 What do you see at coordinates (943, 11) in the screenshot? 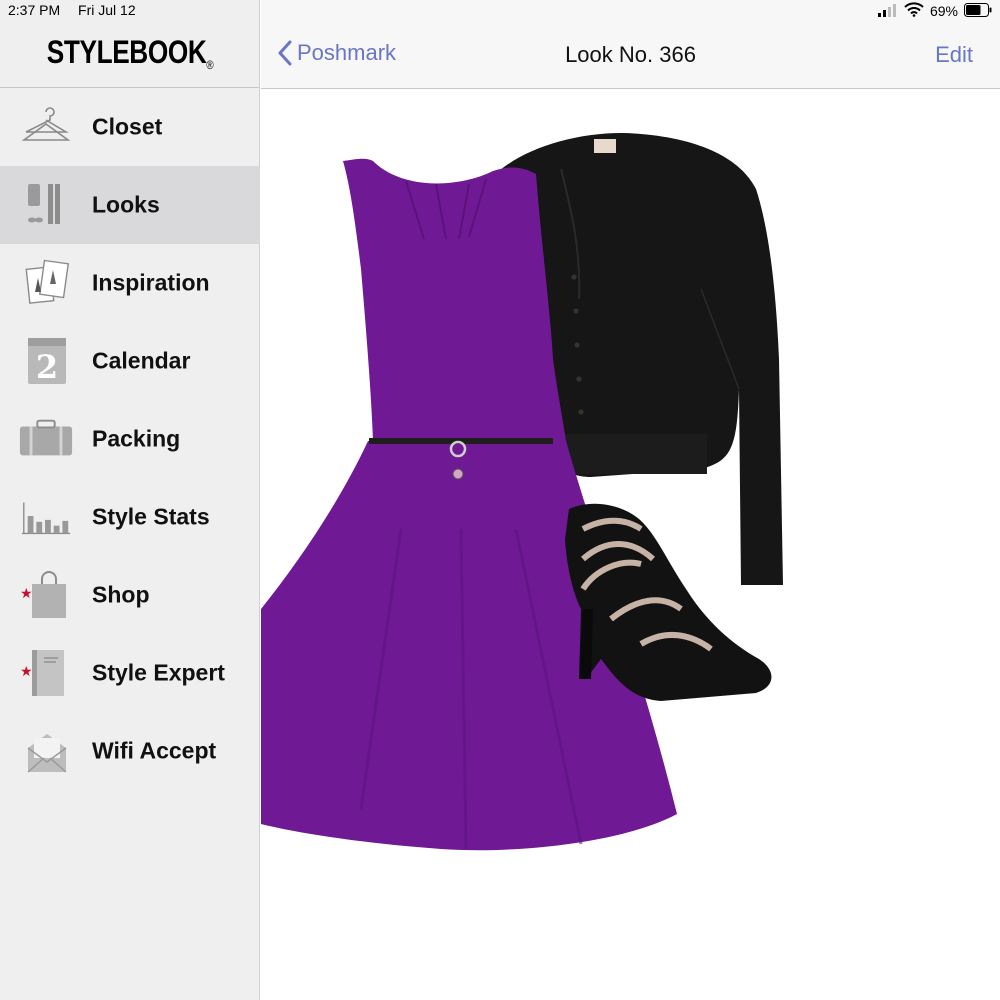
I see `battery-percentage: 69%` at bounding box center [943, 11].